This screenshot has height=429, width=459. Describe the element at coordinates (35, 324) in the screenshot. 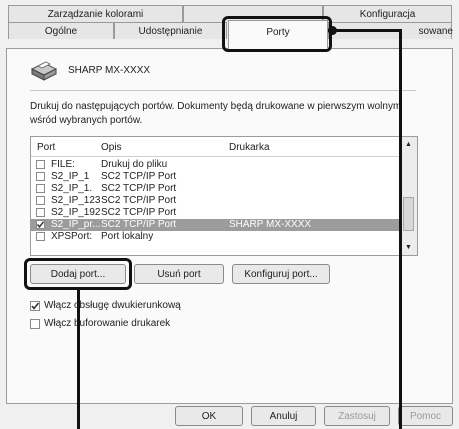

I see `printer-pooling-checkbox` at that location.